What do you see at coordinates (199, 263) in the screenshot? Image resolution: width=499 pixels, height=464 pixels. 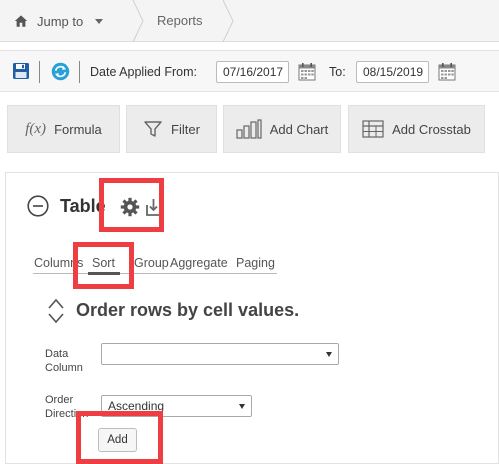 I see `tab-aggregate: Aggregate` at bounding box center [199, 263].